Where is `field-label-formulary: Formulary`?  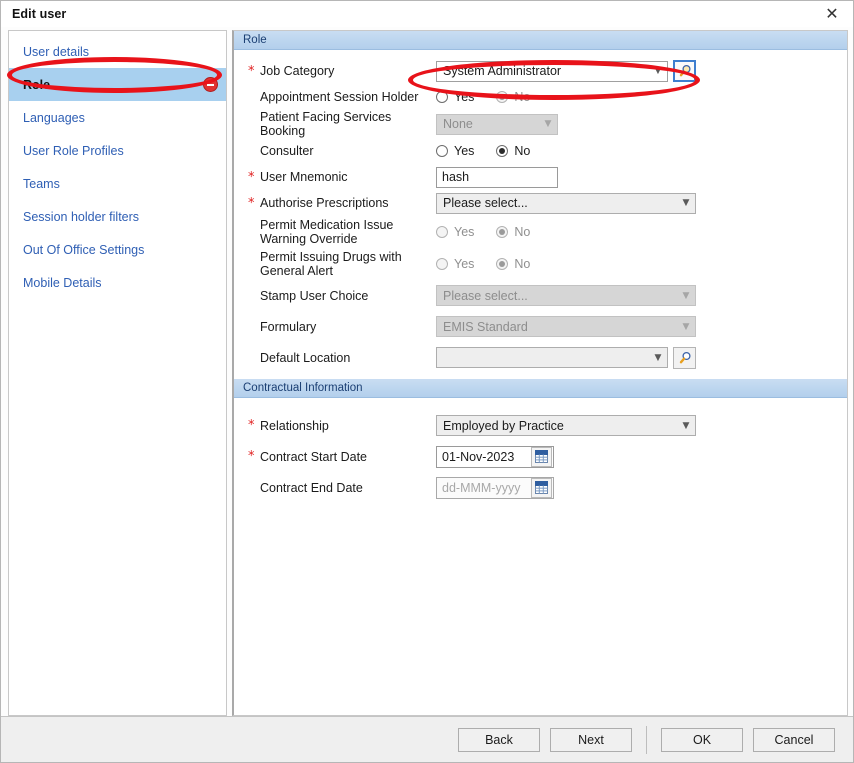 field-label-formulary: Formulary is located at coordinates (288, 326).